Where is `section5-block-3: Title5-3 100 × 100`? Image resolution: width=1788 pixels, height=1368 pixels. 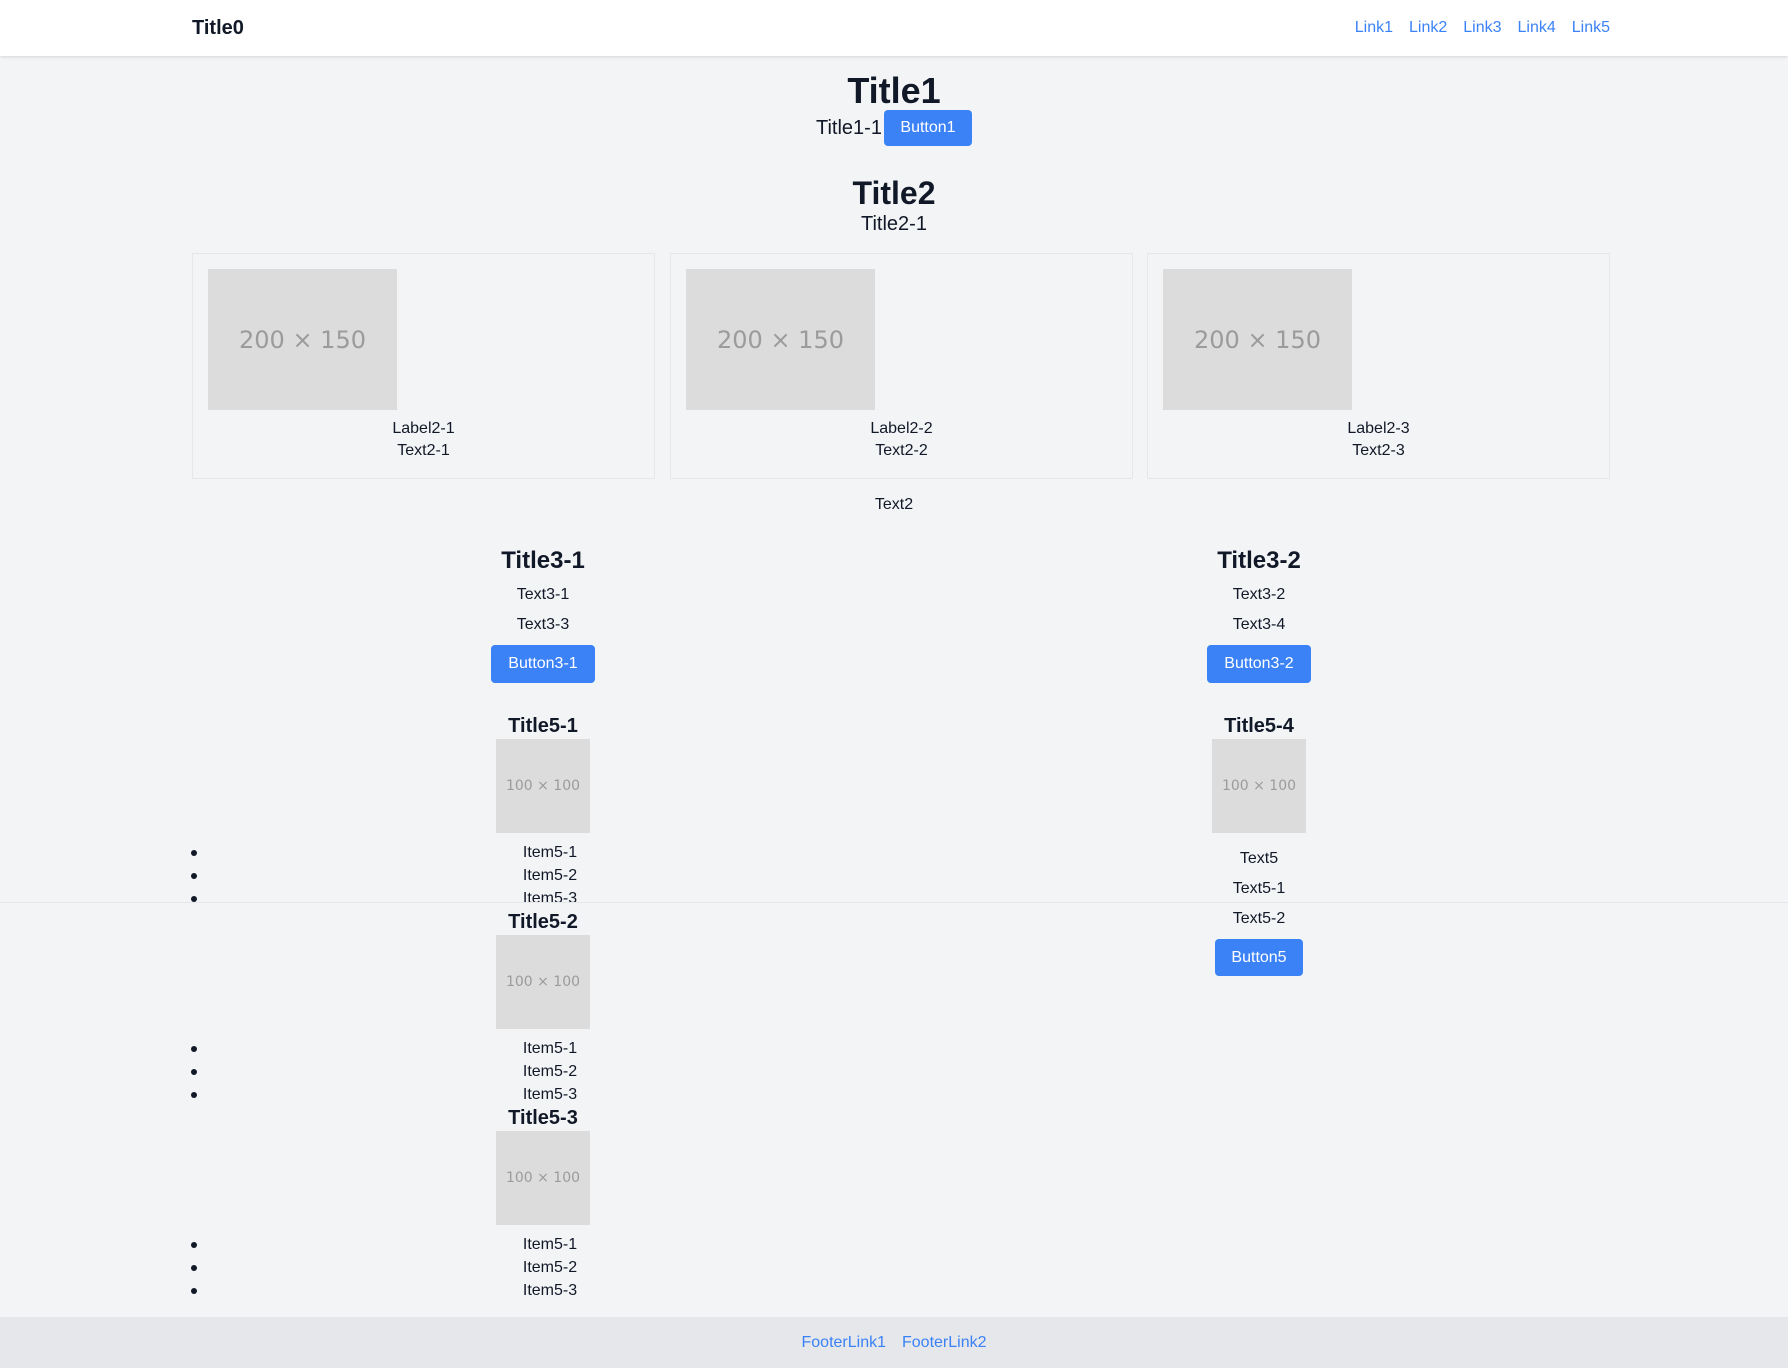
section5-block-3: Title5-3 100 × 100 is located at coordinates (543, 1165).